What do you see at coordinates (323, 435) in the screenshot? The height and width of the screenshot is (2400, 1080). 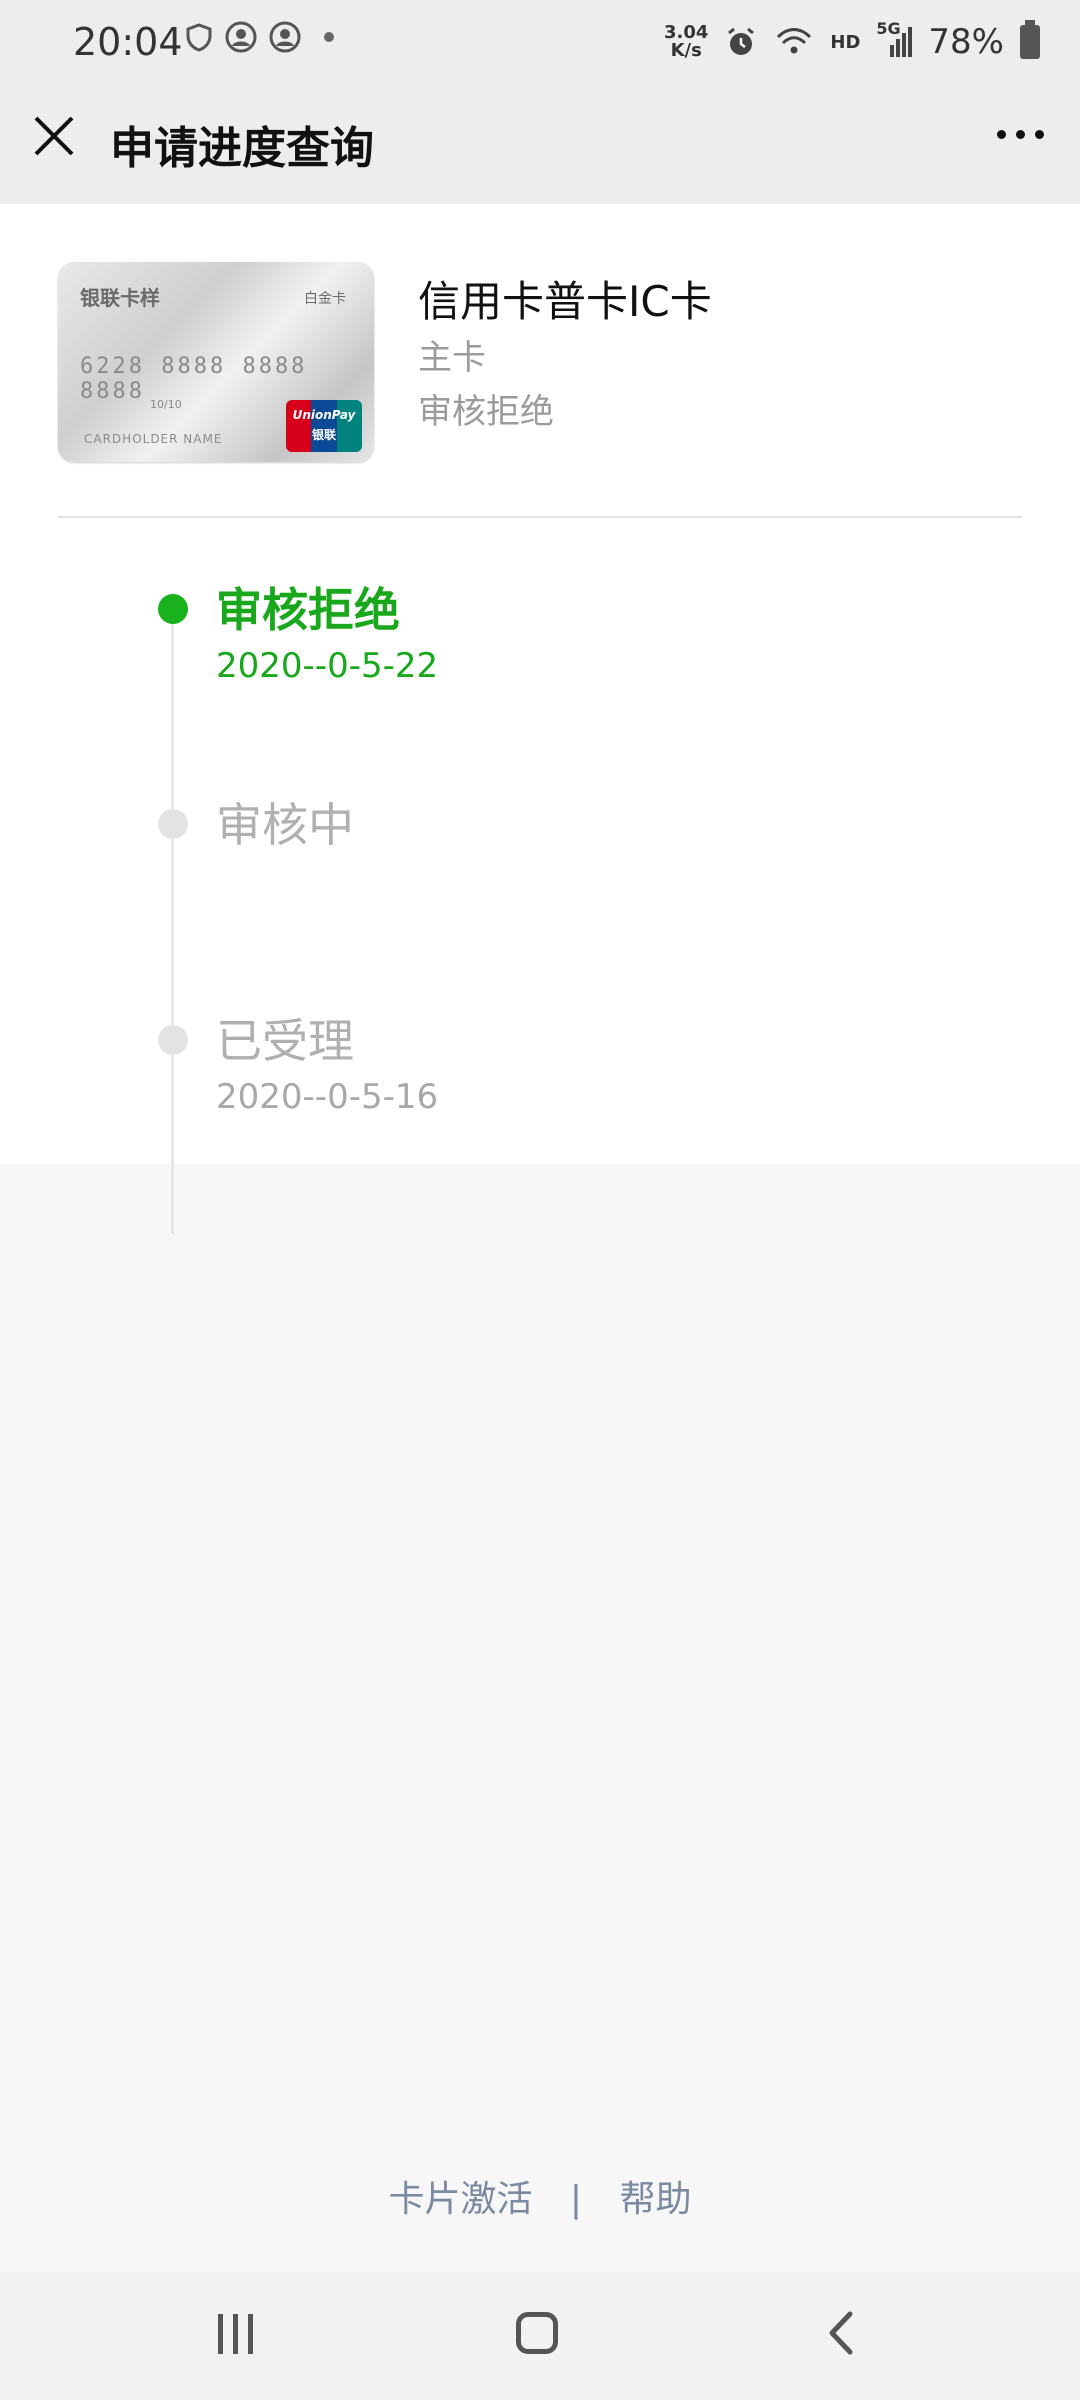 I see `unionpay-logo-cn: 银联` at bounding box center [323, 435].